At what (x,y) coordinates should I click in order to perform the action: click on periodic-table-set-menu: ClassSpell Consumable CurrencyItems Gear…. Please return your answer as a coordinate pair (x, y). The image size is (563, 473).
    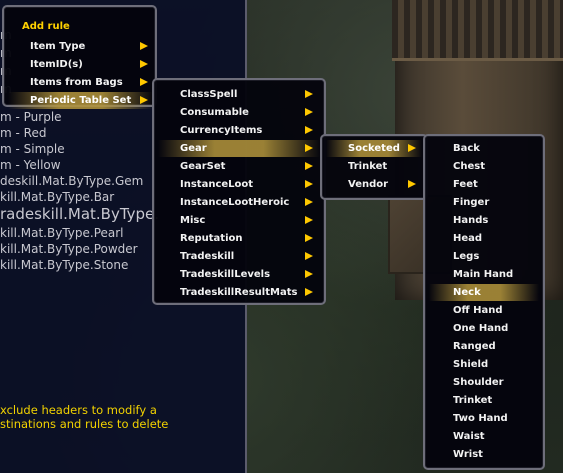
    Looking at the image, I should click on (239, 191).